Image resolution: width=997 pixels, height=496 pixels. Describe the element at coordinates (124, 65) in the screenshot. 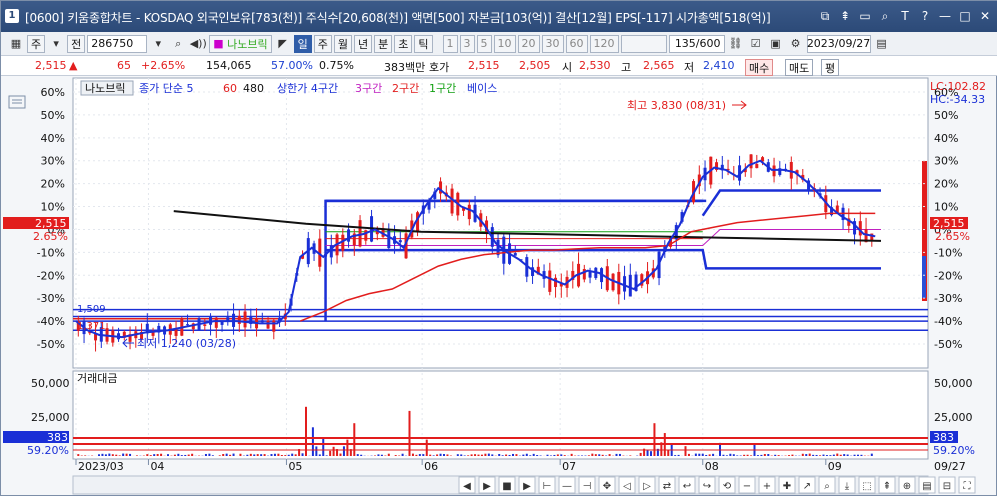

I see `change-value: 65` at that location.